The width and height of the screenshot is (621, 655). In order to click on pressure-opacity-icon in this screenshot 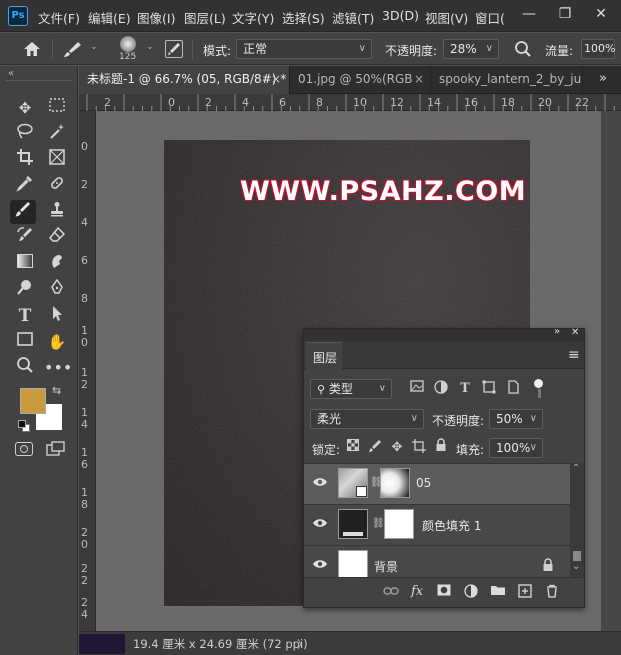, I will do `click(523, 49)`.